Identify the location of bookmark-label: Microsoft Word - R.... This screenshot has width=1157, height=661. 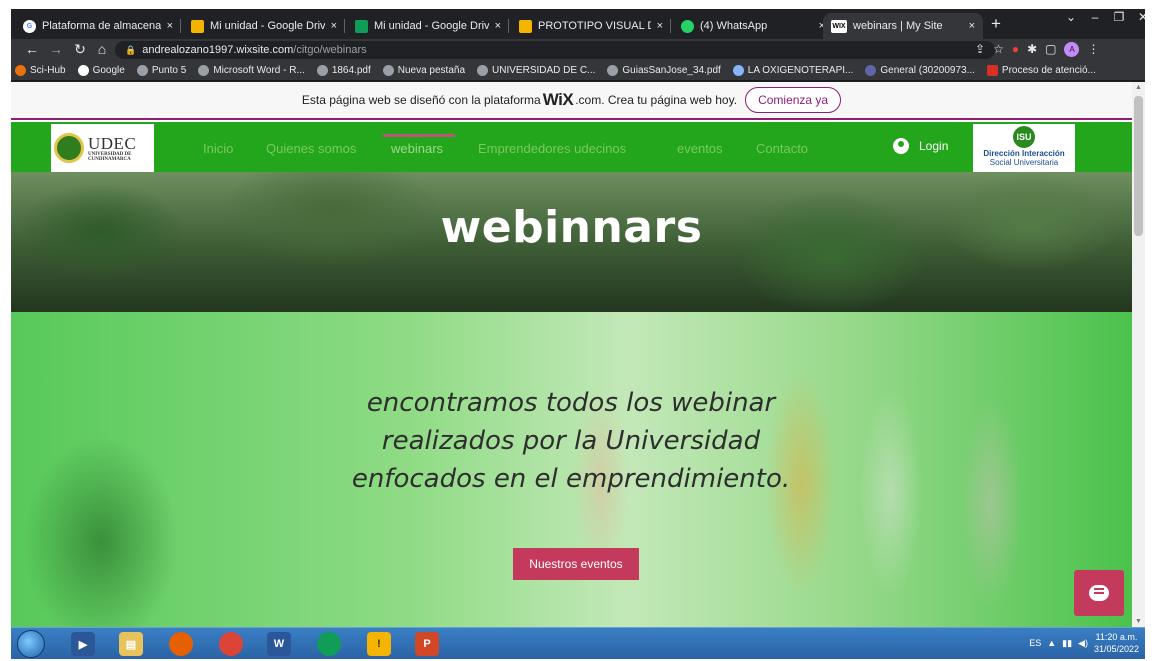
(259, 70).